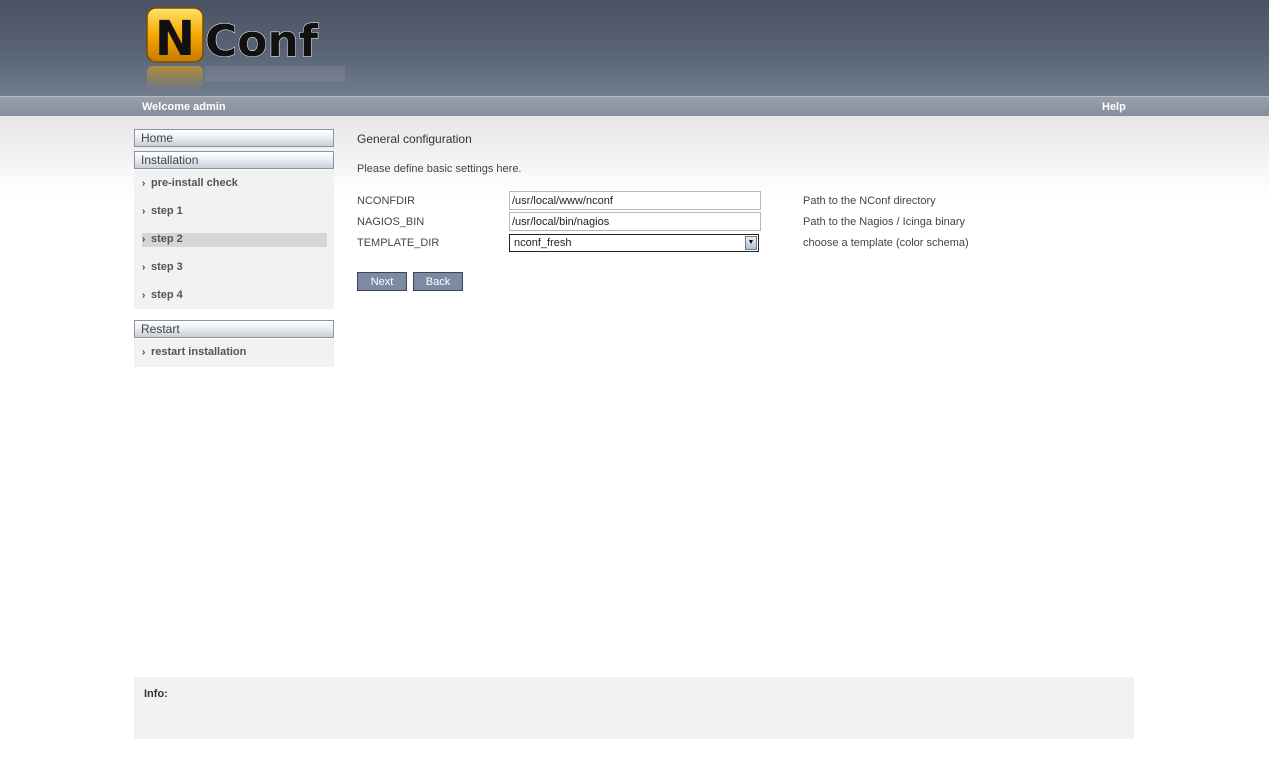 The height and width of the screenshot is (769, 1269). I want to click on template-dir-selected-value: nconf_fresh, so click(543, 243).